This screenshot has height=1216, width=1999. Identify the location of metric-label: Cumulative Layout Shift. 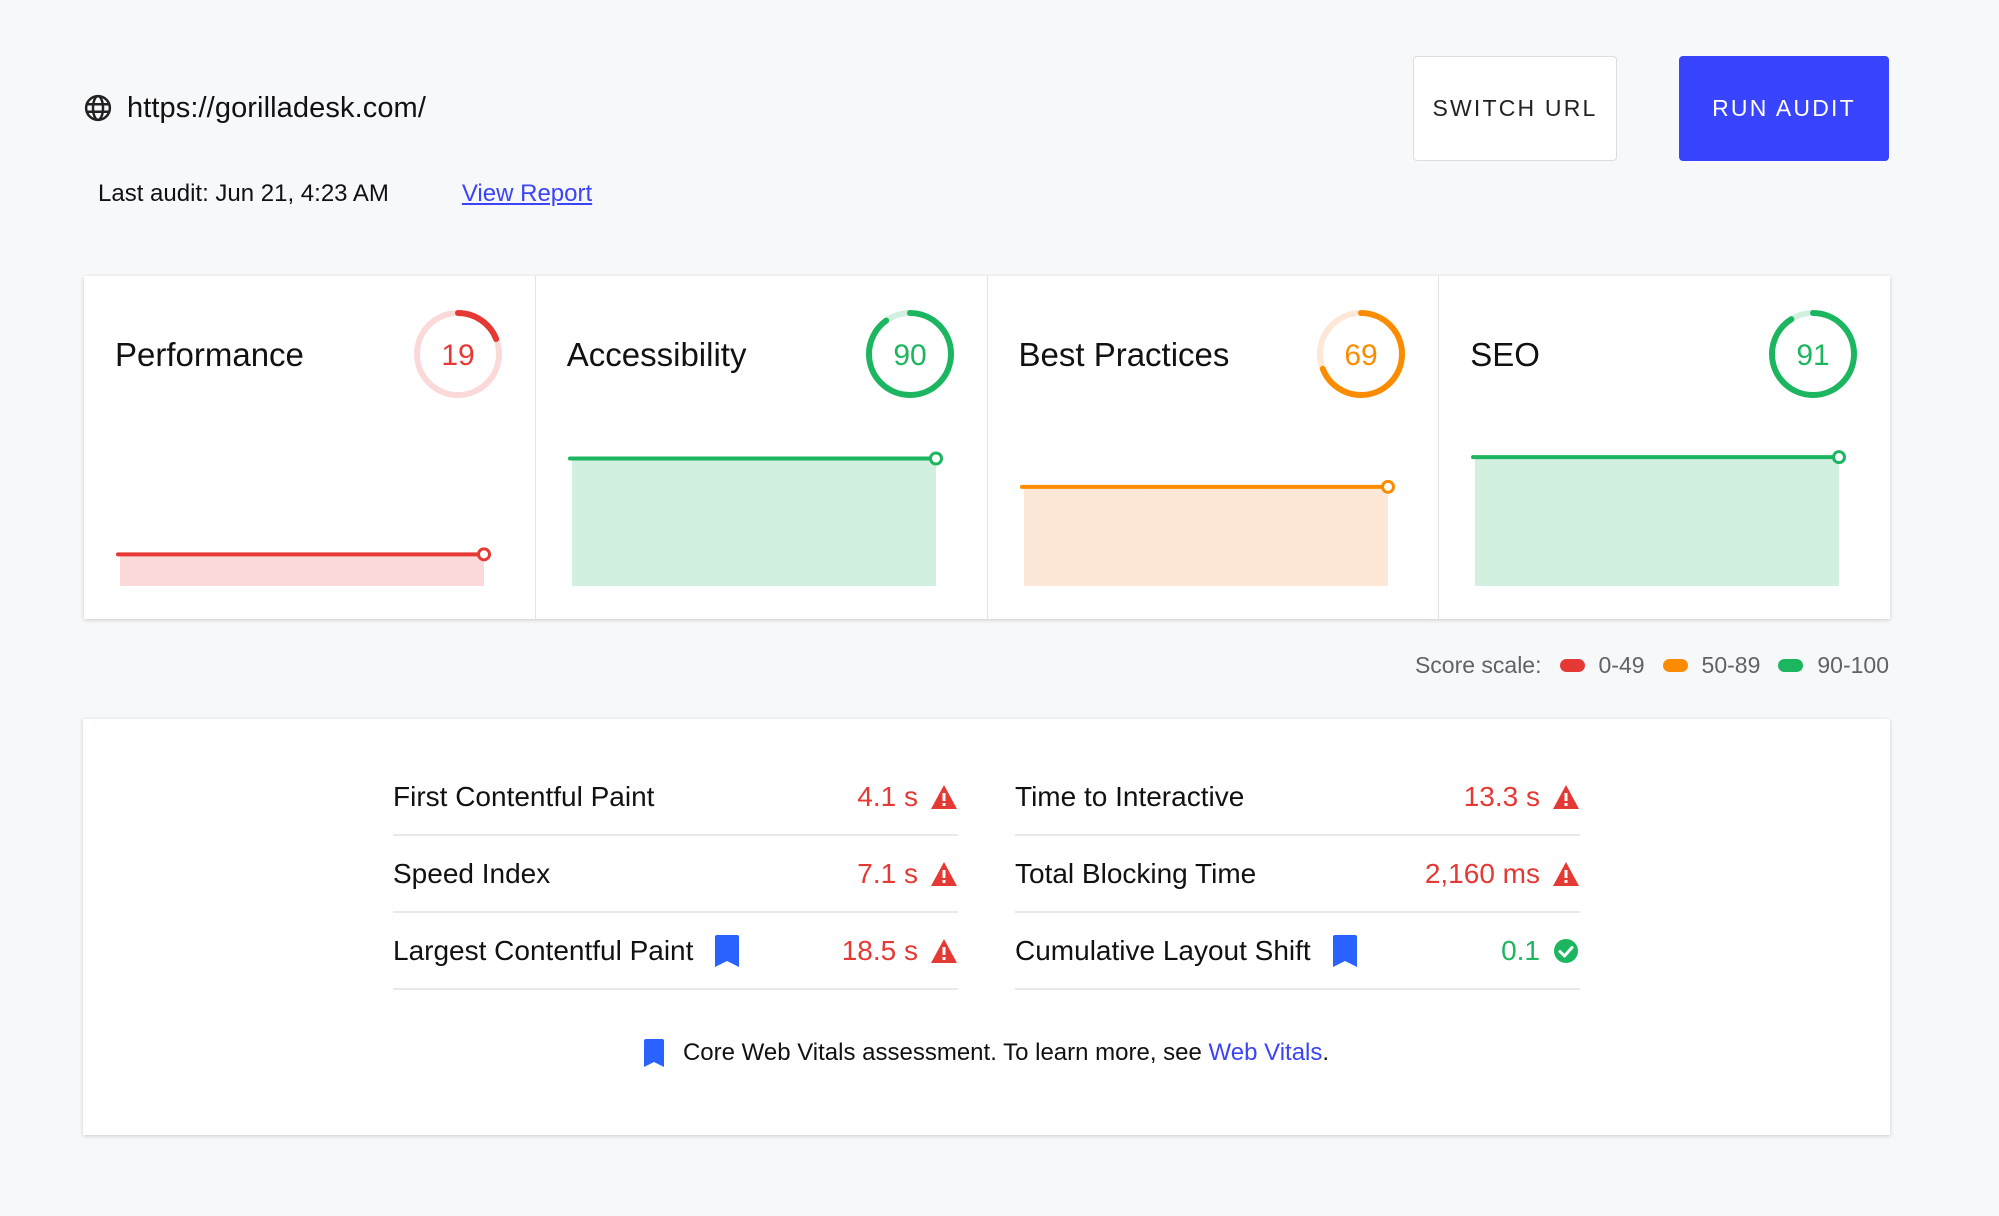
(1163, 950).